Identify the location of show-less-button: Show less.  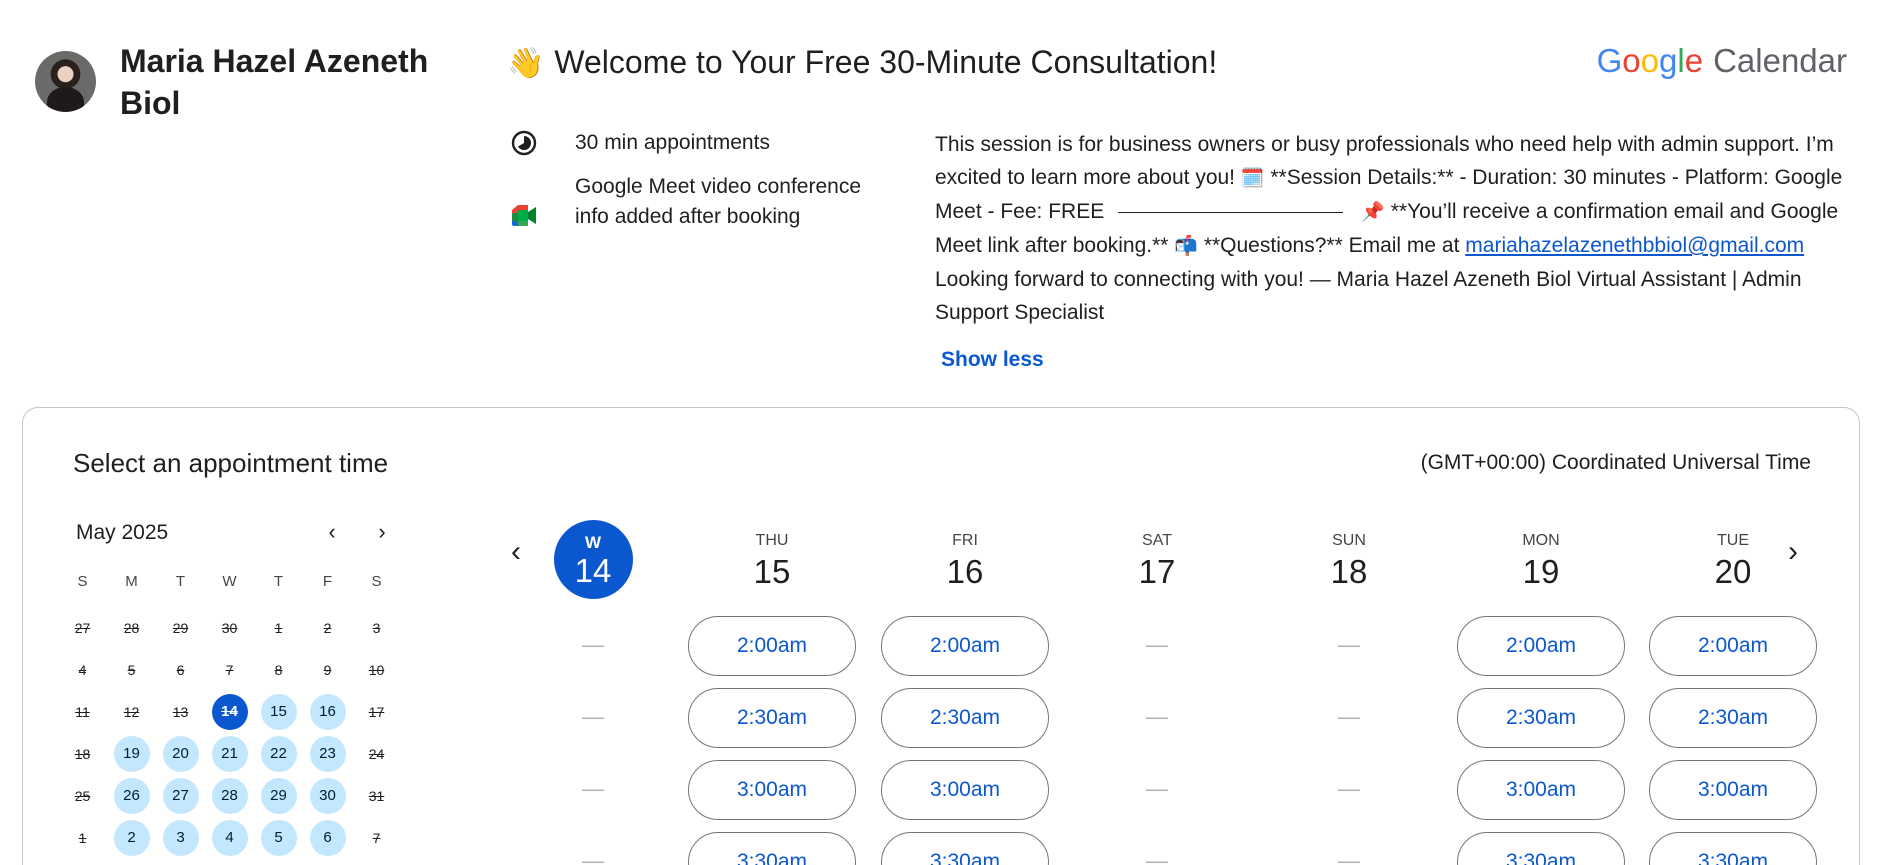
(992, 360).